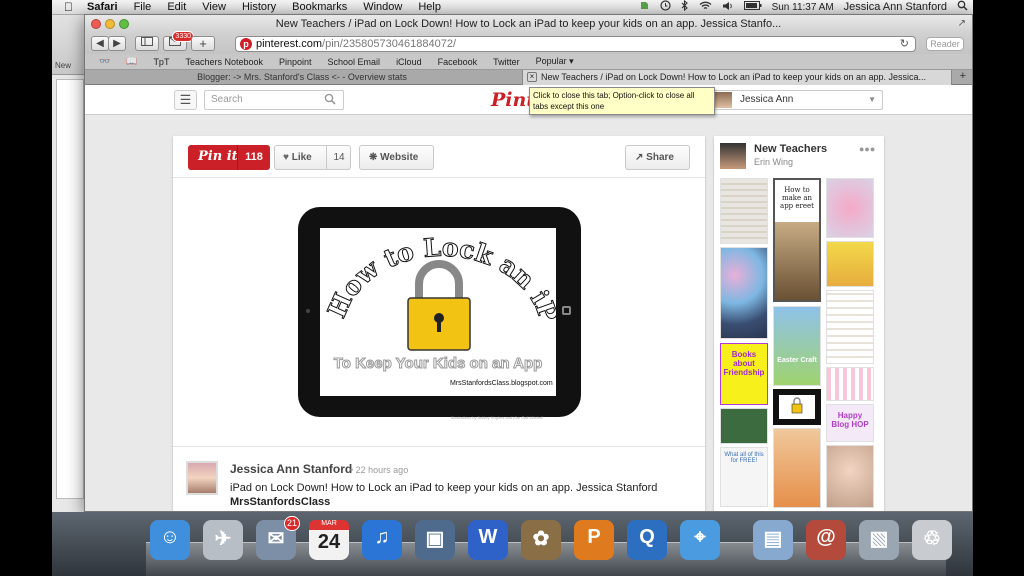 The height and width of the screenshot is (576, 1024). I want to click on sidebar-button, so click(147, 43).